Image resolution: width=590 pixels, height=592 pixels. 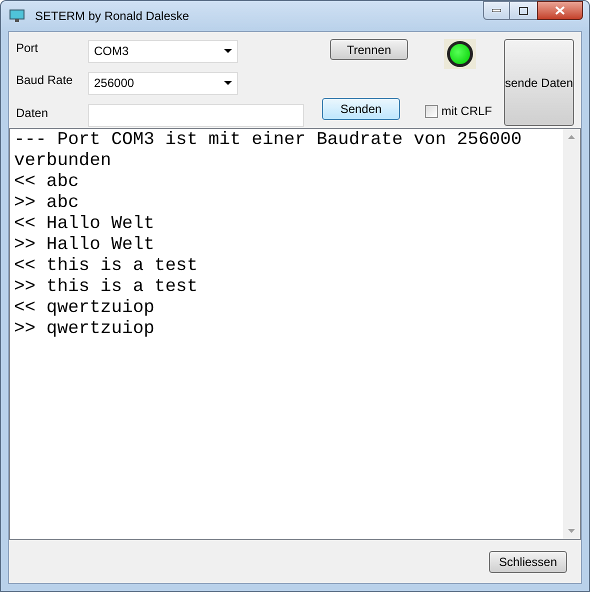 What do you see at coordinates (33, 113) in the screenshot?
I see `data-label: Daten` at bounding box center [33, 113].